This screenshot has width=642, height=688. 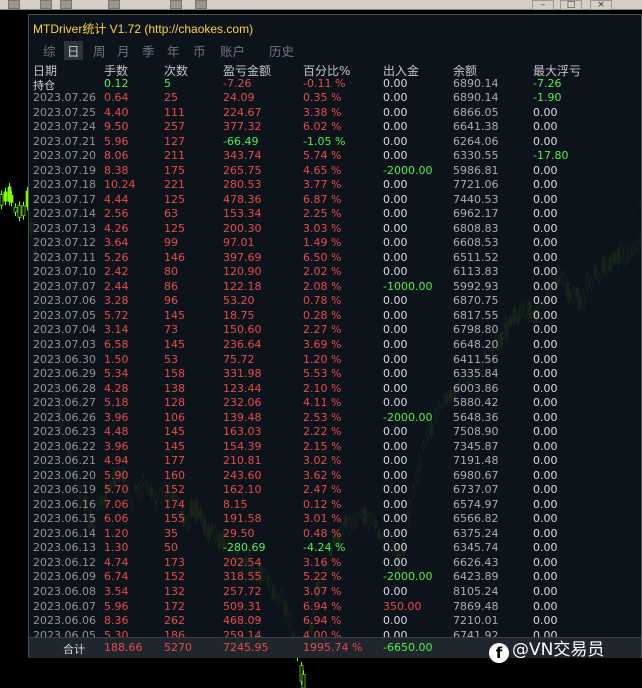 What do you see at coordinates (64, 141) in the screenshot?
I see `cell-date: 2023.07.21` at bounding box center [64, 141].